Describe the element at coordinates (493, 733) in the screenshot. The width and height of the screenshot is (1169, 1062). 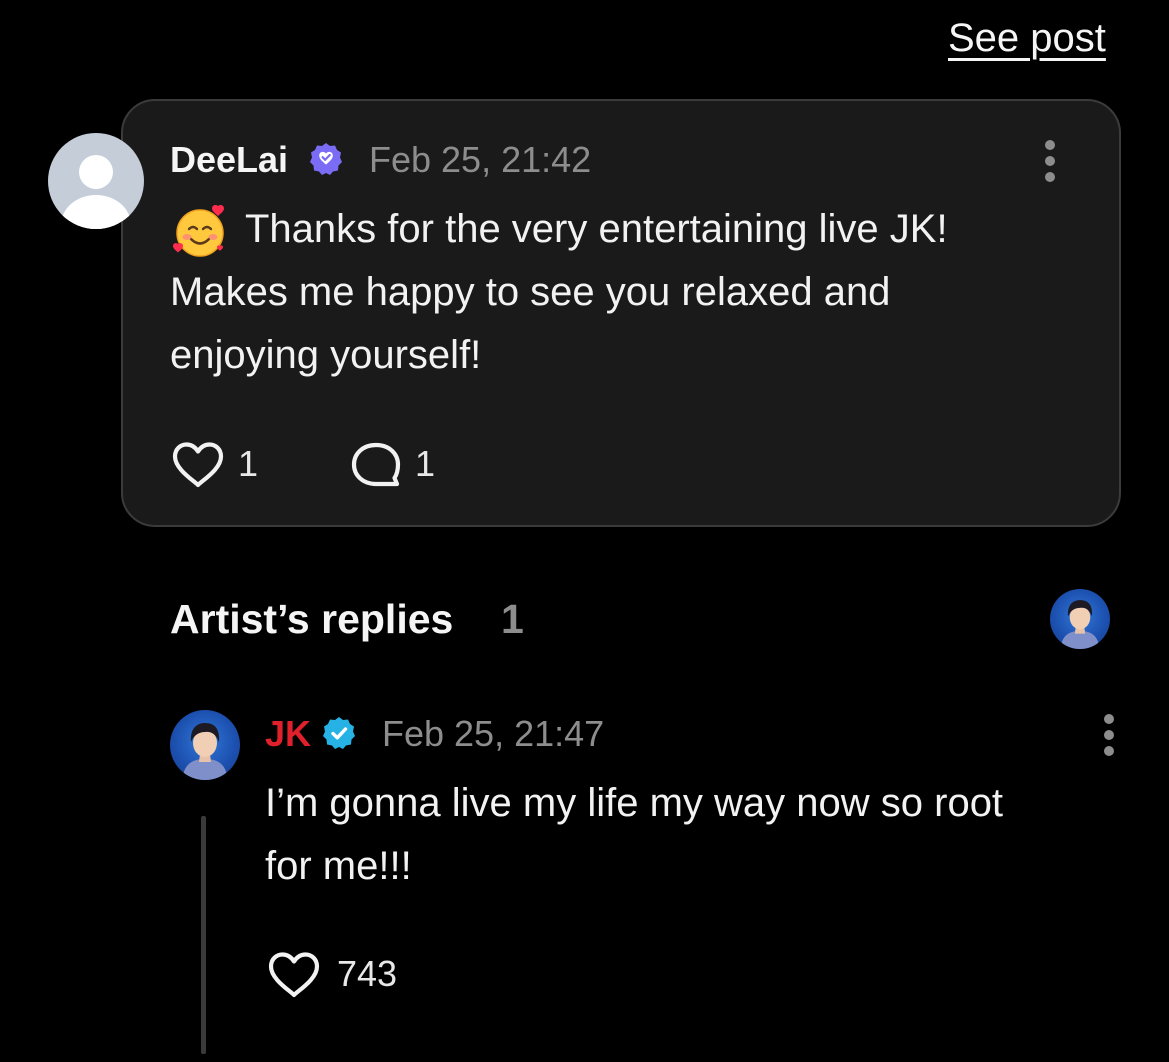
I see `reply-timestamp: Feb 25, 21:47` at that location.